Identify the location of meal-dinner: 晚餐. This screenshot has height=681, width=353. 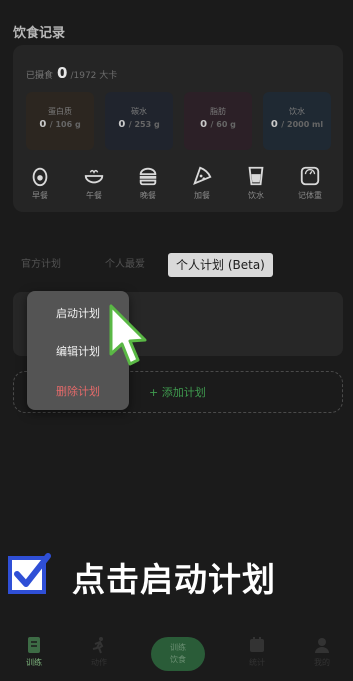
(148, 183).